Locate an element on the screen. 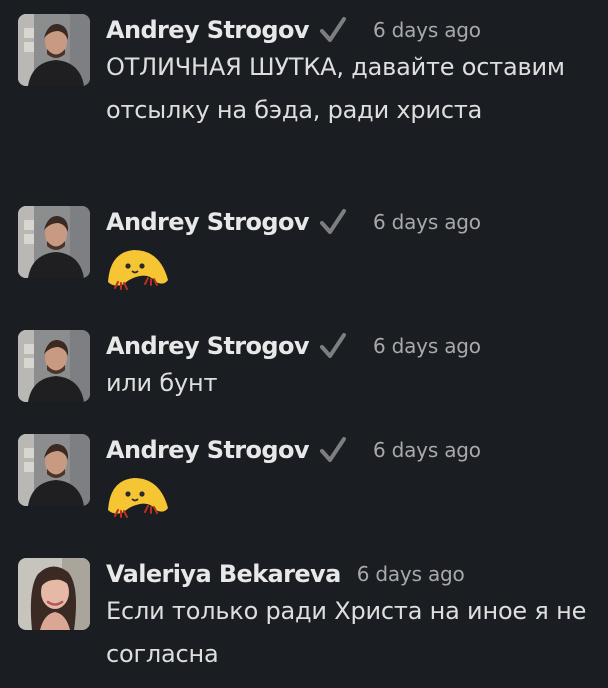 The width and height of the screenshot is (608, 688). message-header: Valeriya Bekareva 6 days ago is located at coordinates (285, 574).